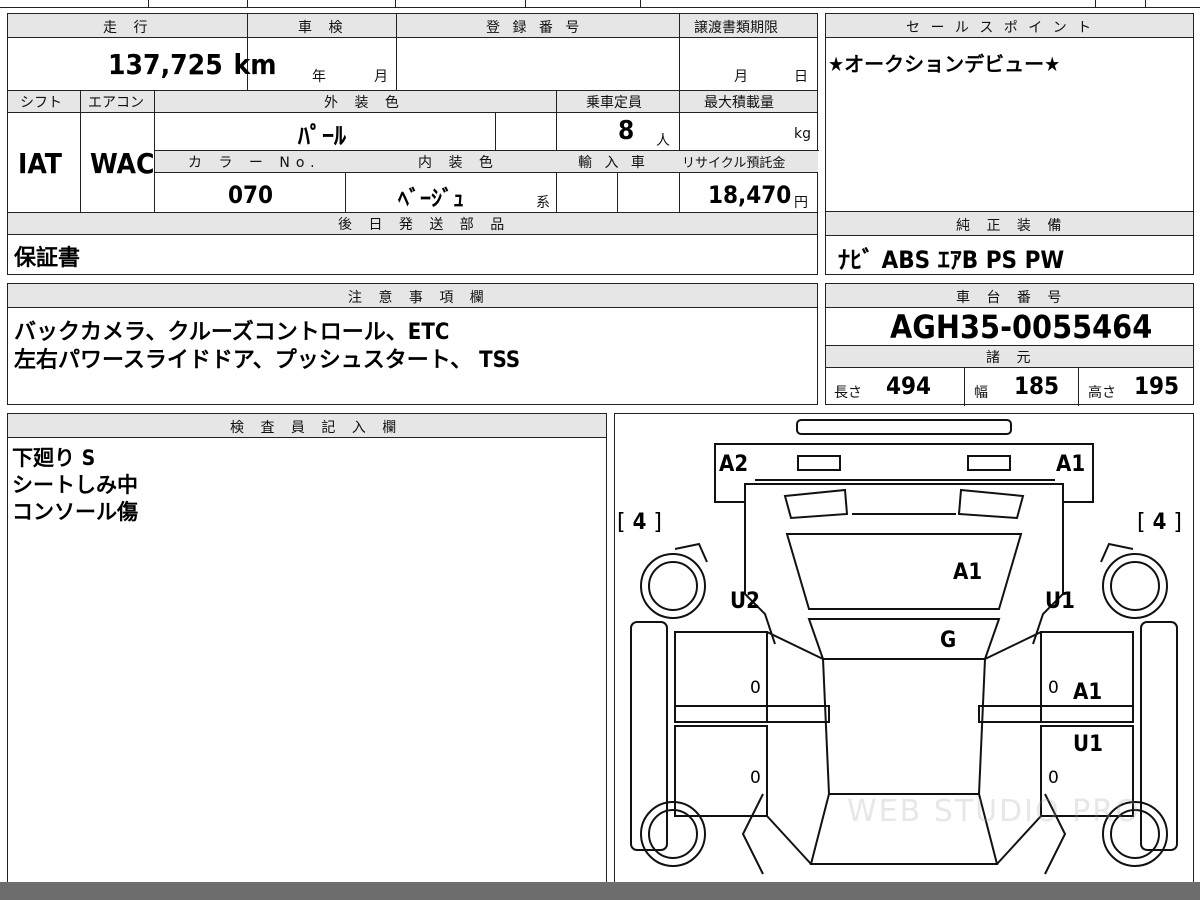 This screenshot has width=1200, height=900. I want to click on shaken-header: 車 検, so click(323, 28).